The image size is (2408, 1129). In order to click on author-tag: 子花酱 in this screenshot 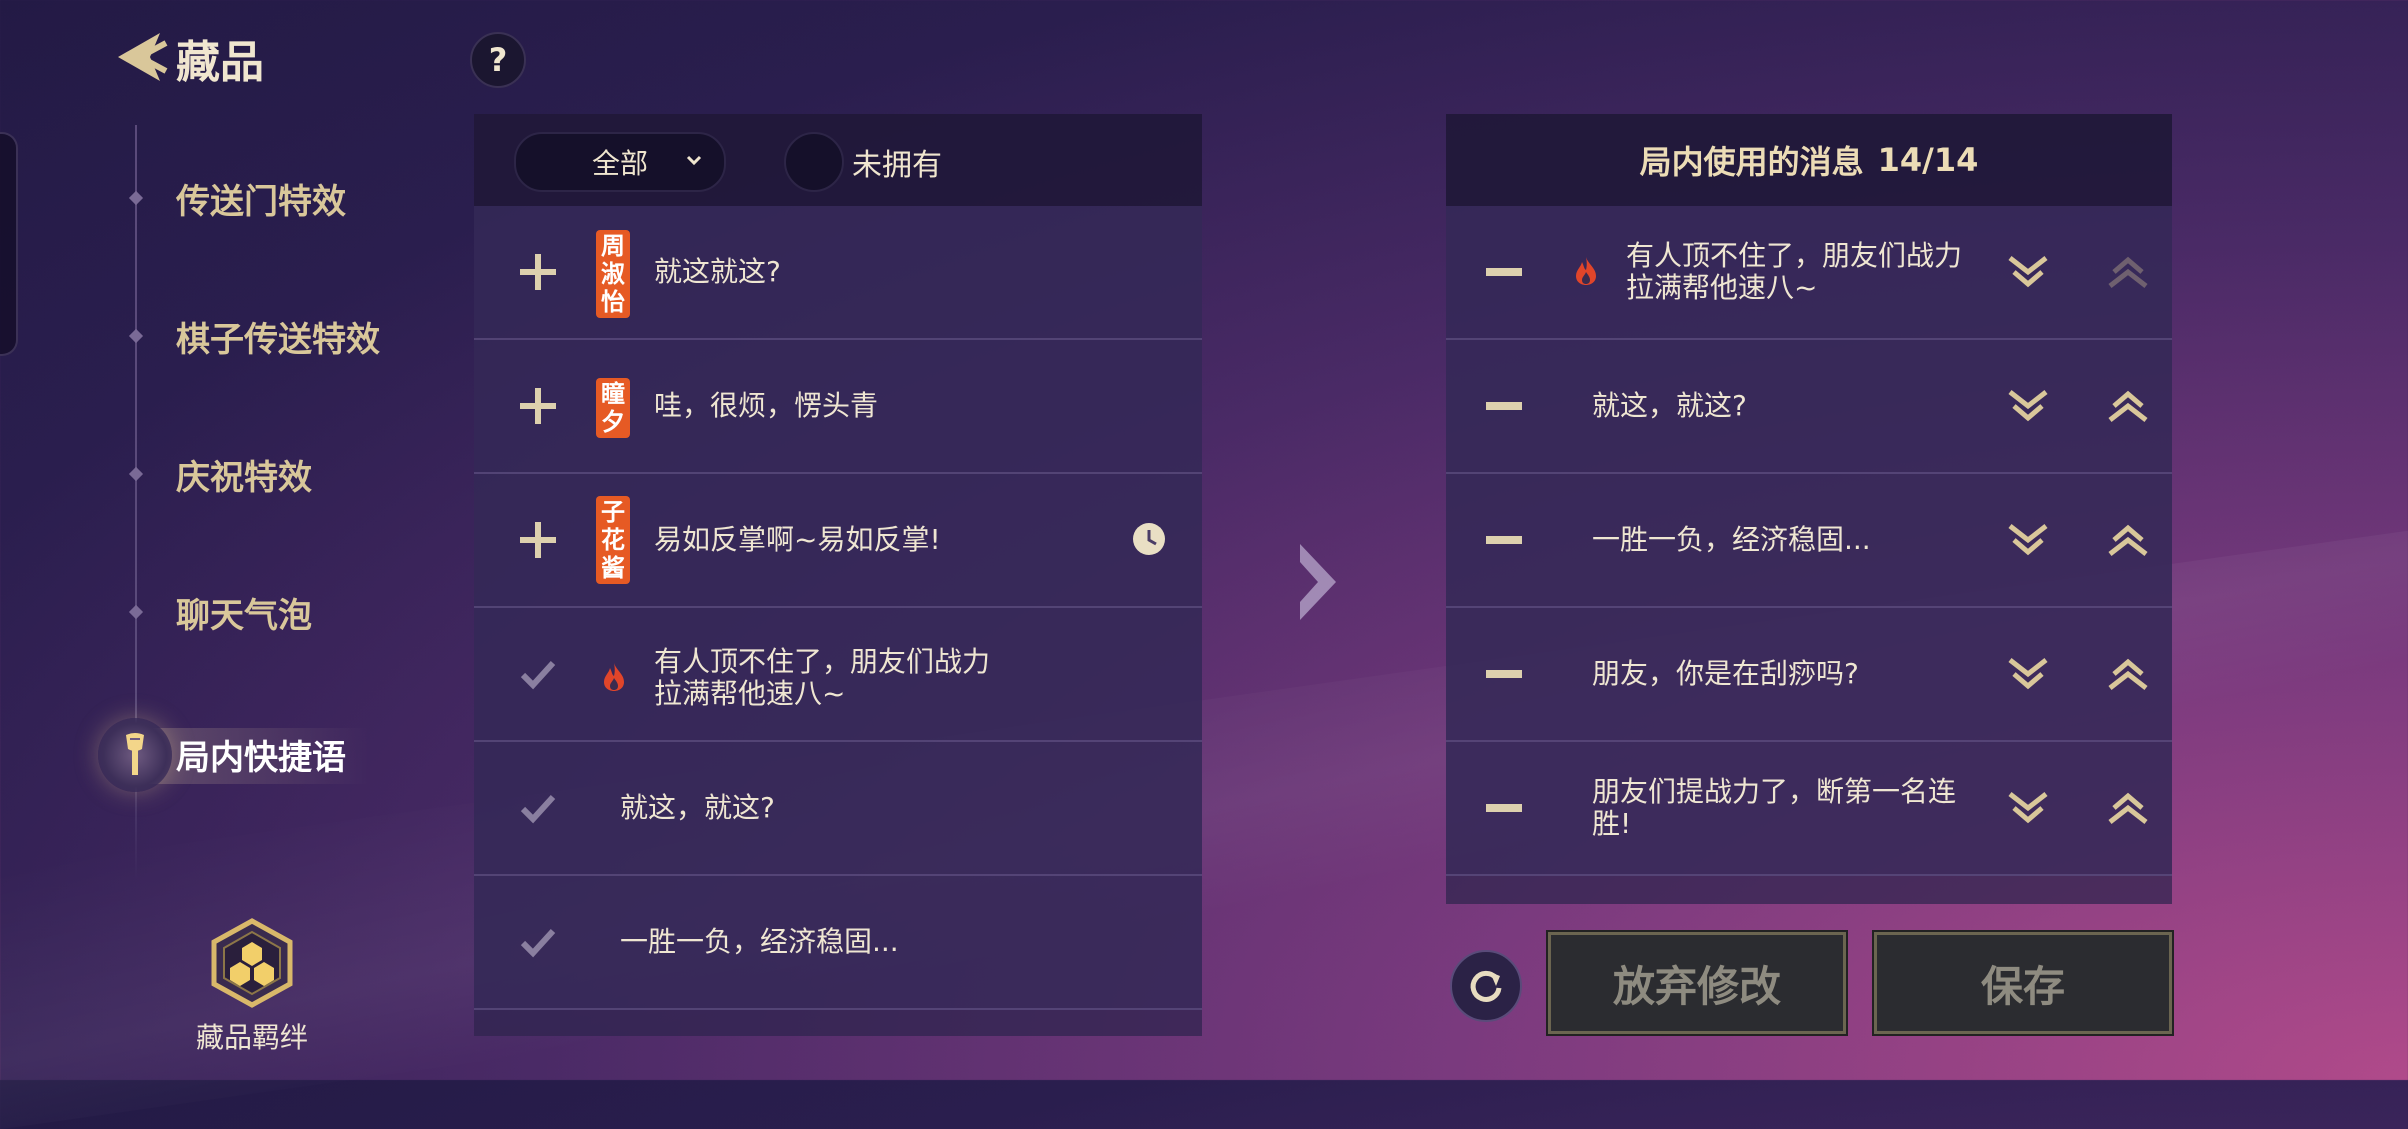, I will do `click(613, 540)`.